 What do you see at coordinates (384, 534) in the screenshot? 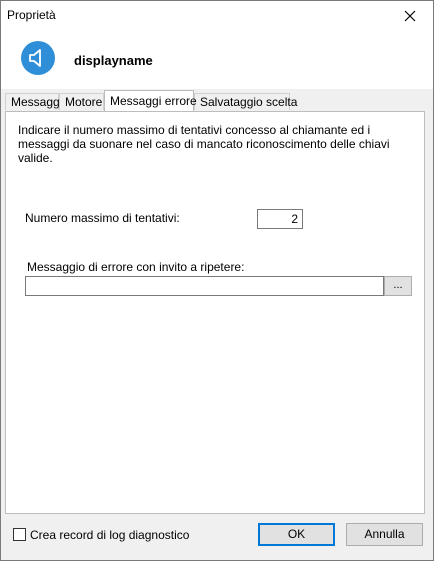
I see `cancel-button: Annulla` at bounding box center [384, 534].